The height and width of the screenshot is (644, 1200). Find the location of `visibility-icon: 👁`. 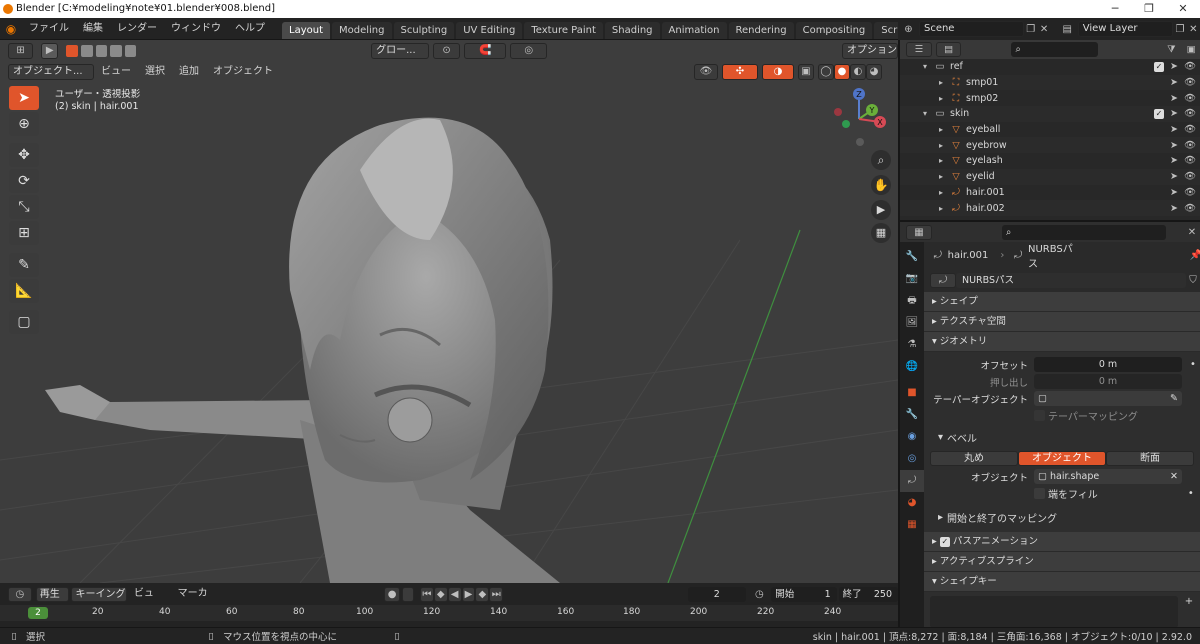

visibility-icon: 👁 is located at coordinates (706, 72).